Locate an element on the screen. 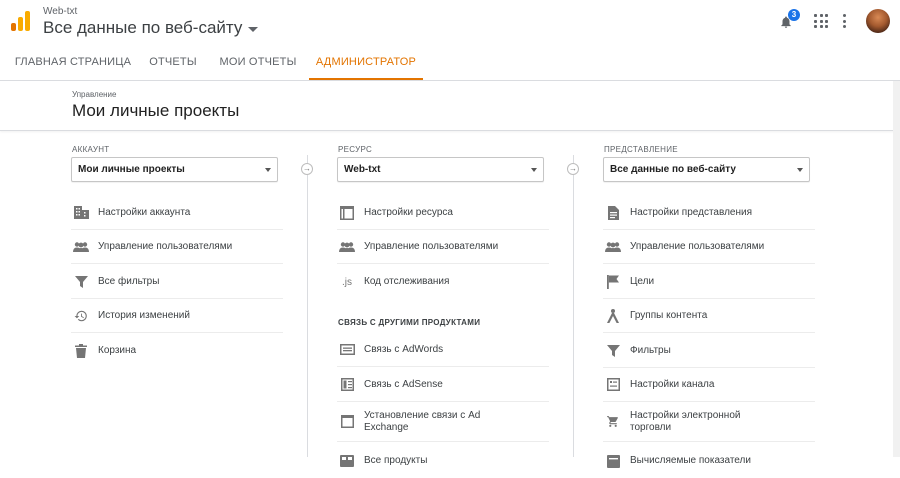  goals-item: Цели is located at coordinates (709, 282).